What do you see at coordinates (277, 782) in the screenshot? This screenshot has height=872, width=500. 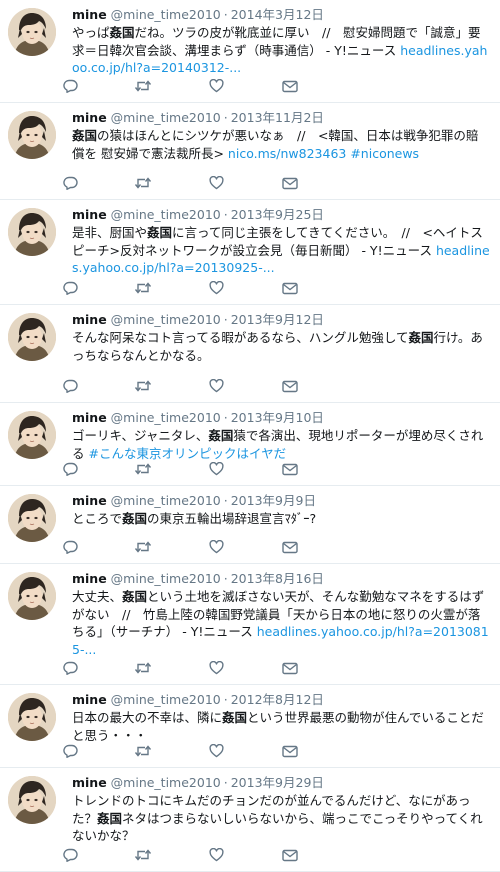 I see `tweet-date: 2013年9月29日` at bounding box center [277, 782].